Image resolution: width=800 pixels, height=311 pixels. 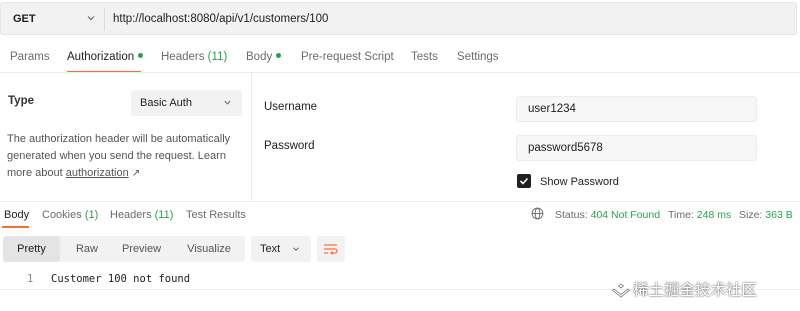 I want to click on url-divider, so click(x=104, y=19).